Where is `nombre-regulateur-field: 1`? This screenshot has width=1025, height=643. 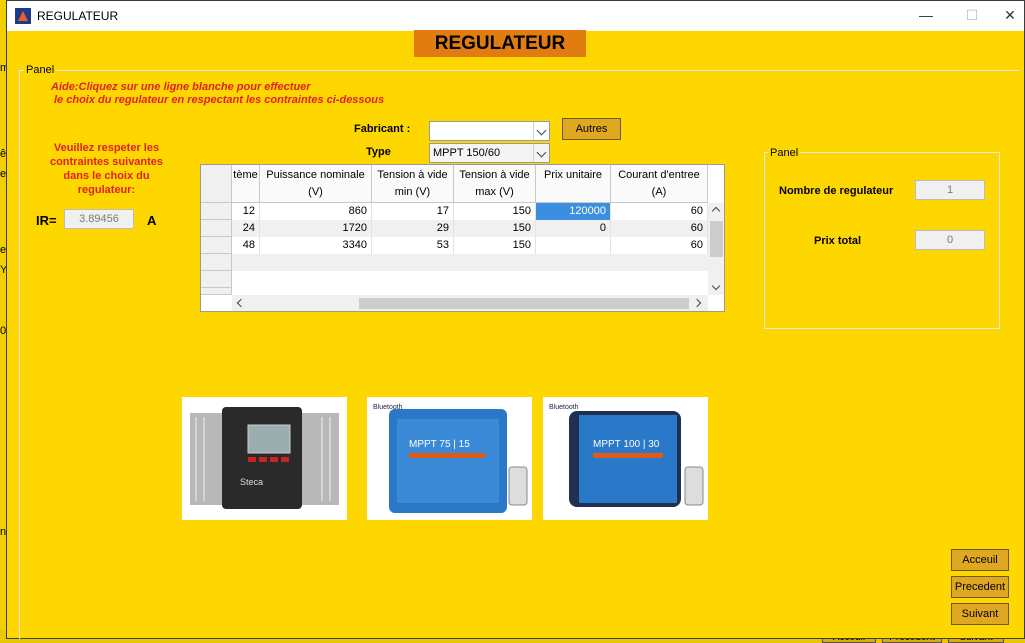 nombre-regulateur-field: 1 is located at coordinates (950, 190).